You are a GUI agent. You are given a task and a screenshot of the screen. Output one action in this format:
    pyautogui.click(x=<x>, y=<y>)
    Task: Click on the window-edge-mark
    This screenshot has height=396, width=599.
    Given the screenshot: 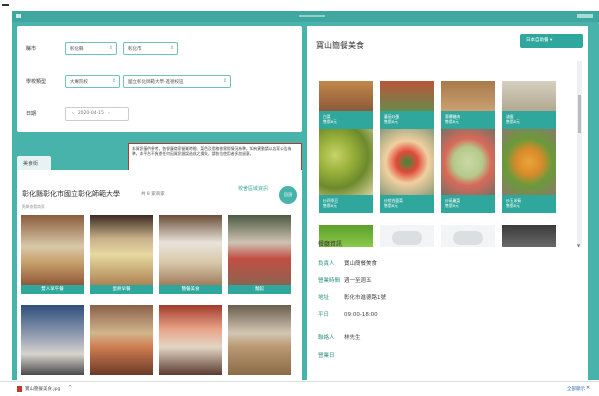 What is the action you would take?
    pyautogui.click(x=5, y=5)
    